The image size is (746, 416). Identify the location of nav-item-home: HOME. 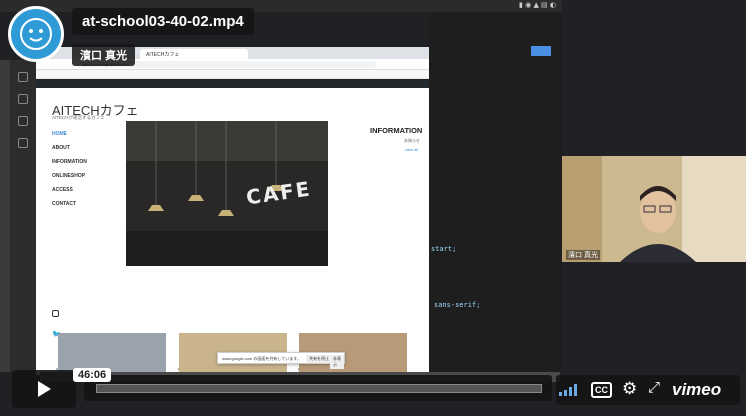
(69, 134).